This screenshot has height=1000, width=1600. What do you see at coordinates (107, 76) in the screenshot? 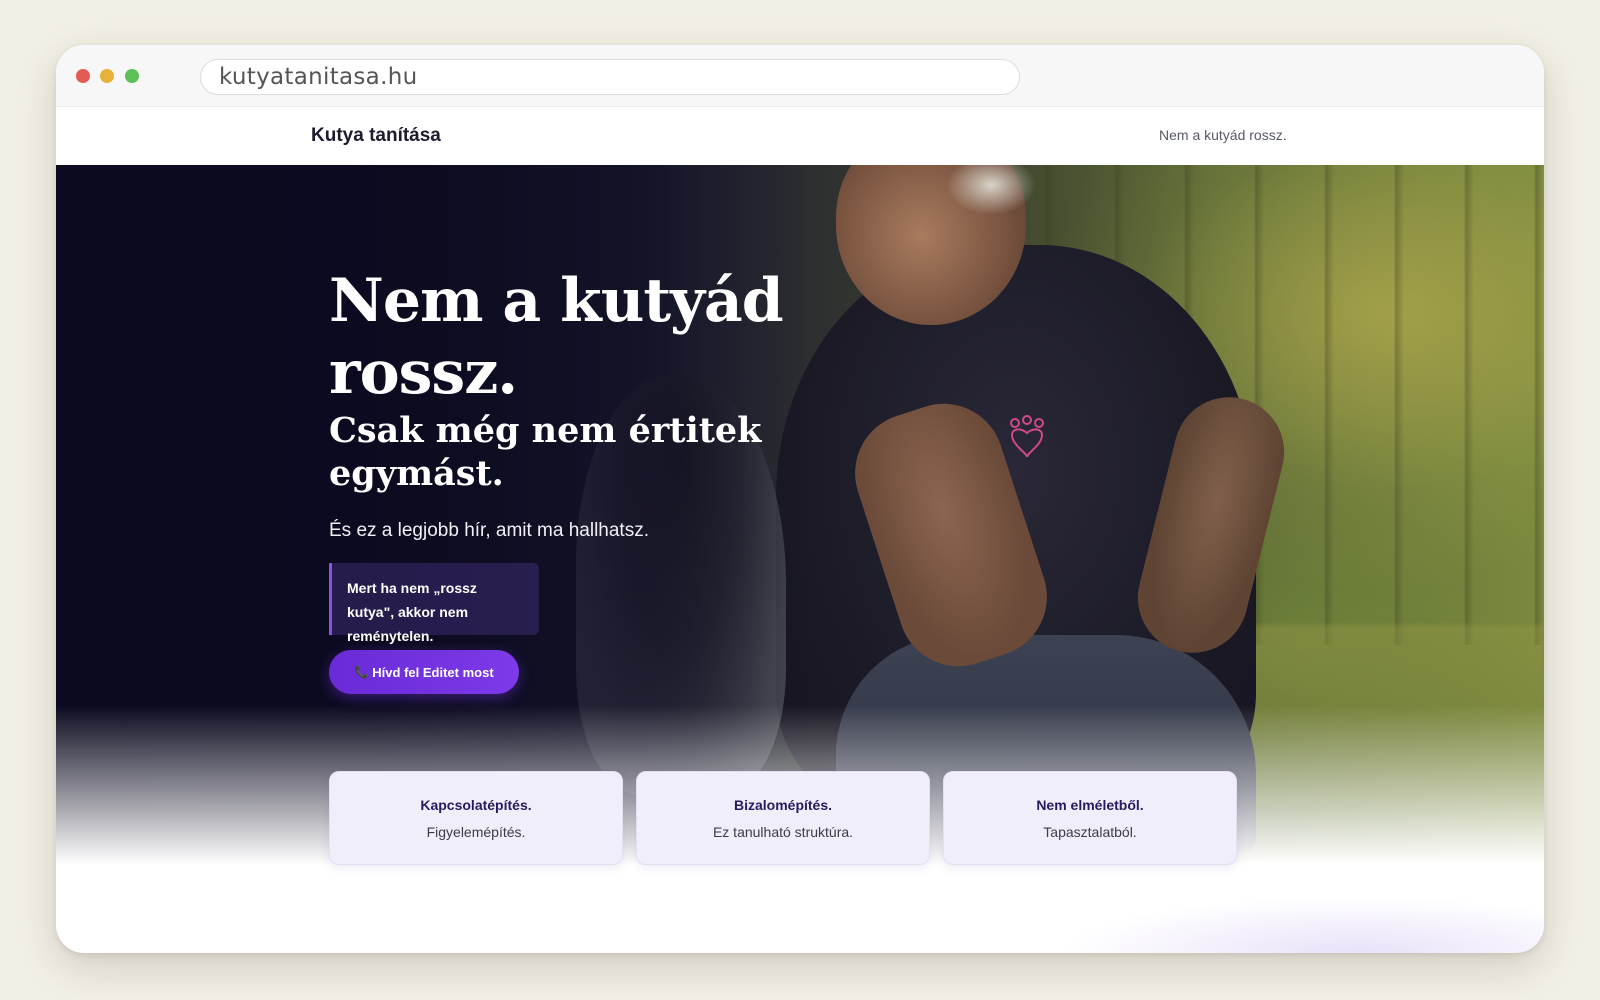
I see `minimize-window-dot` at bounding box center [107, 76].